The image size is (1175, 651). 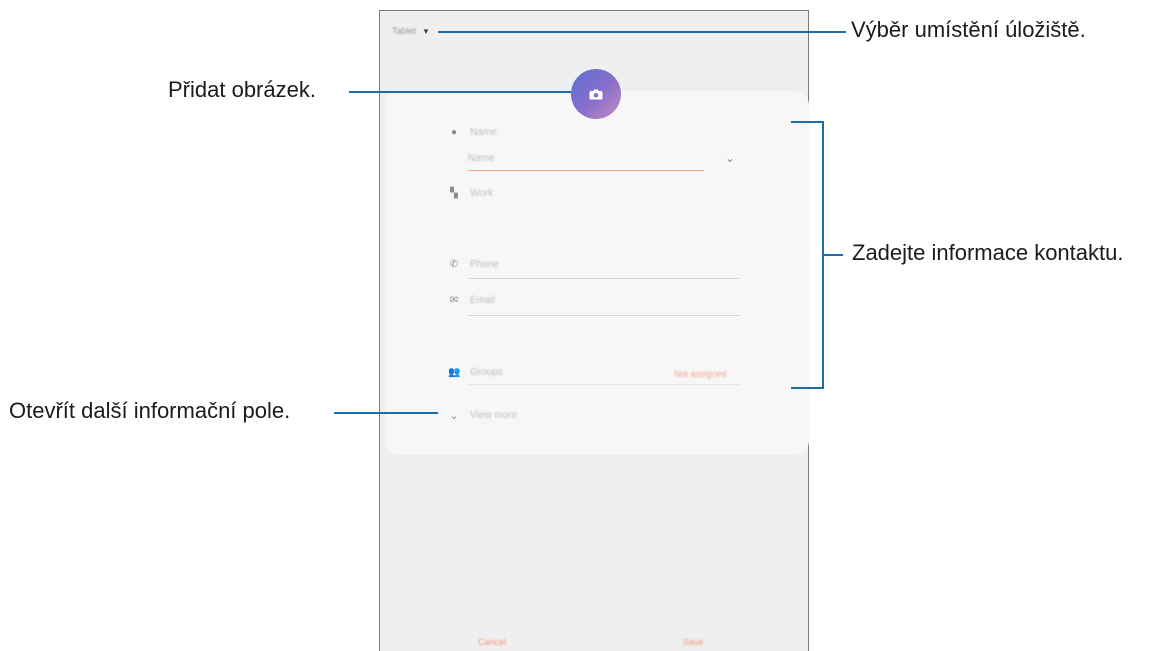 What do you see at coordinates (604, 278) in the screenshot?
I see `phone-underline` at bounding box center [604, 278].